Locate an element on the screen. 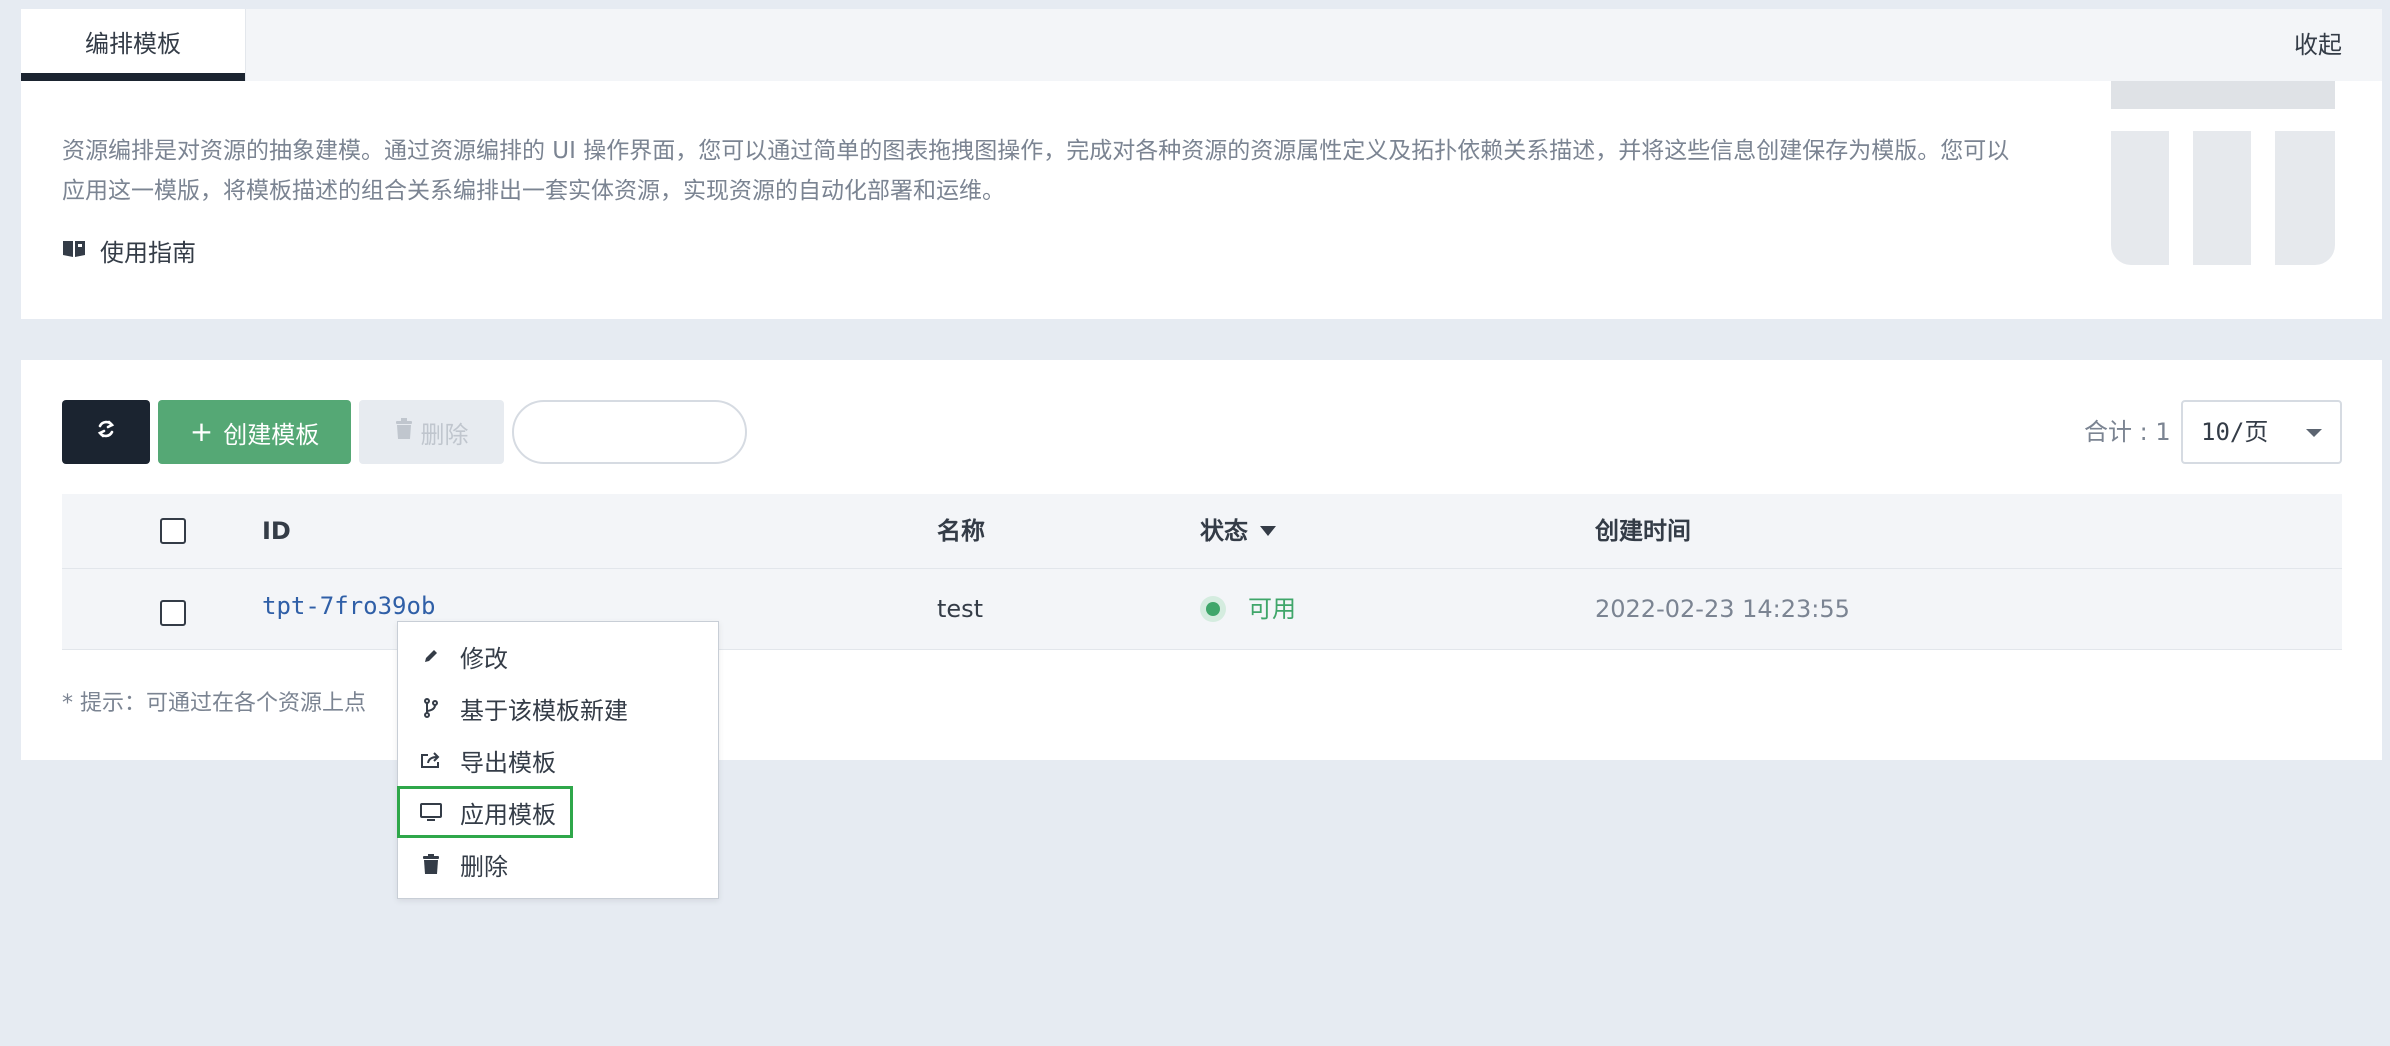  column-status: 状态 is located at coordinates (1238, 531).